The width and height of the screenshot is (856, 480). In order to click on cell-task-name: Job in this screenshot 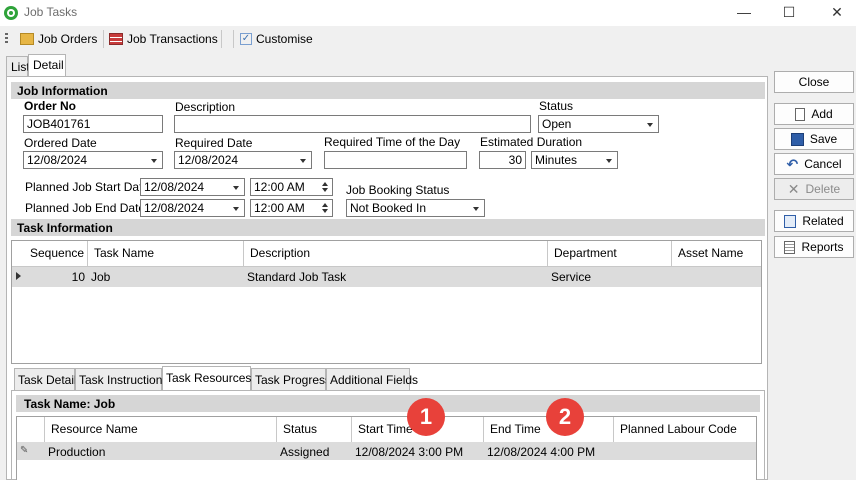, I will do `click(101, 277)`.